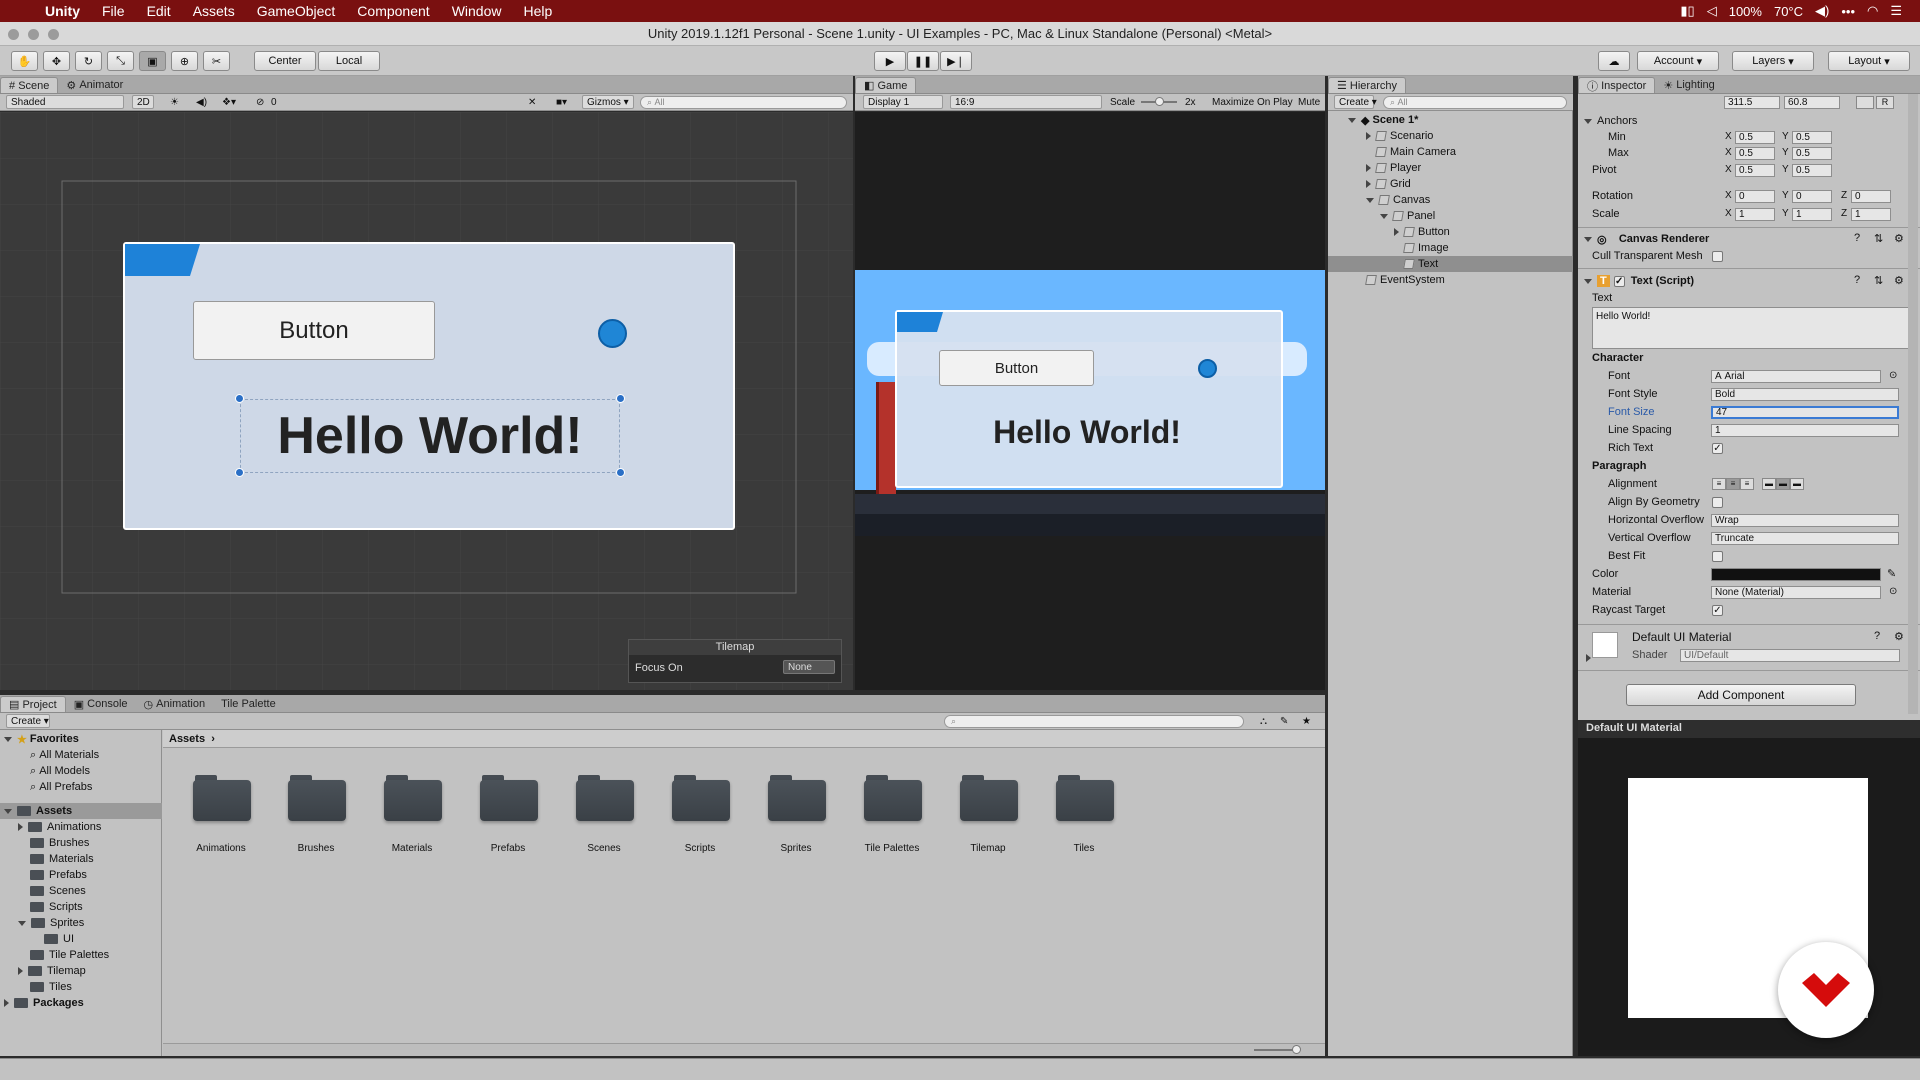  What do you see at coordinates (44, 1003) in the screenshot?
I see `packages-root-row: Packages` at bounding box center [44, 1003].